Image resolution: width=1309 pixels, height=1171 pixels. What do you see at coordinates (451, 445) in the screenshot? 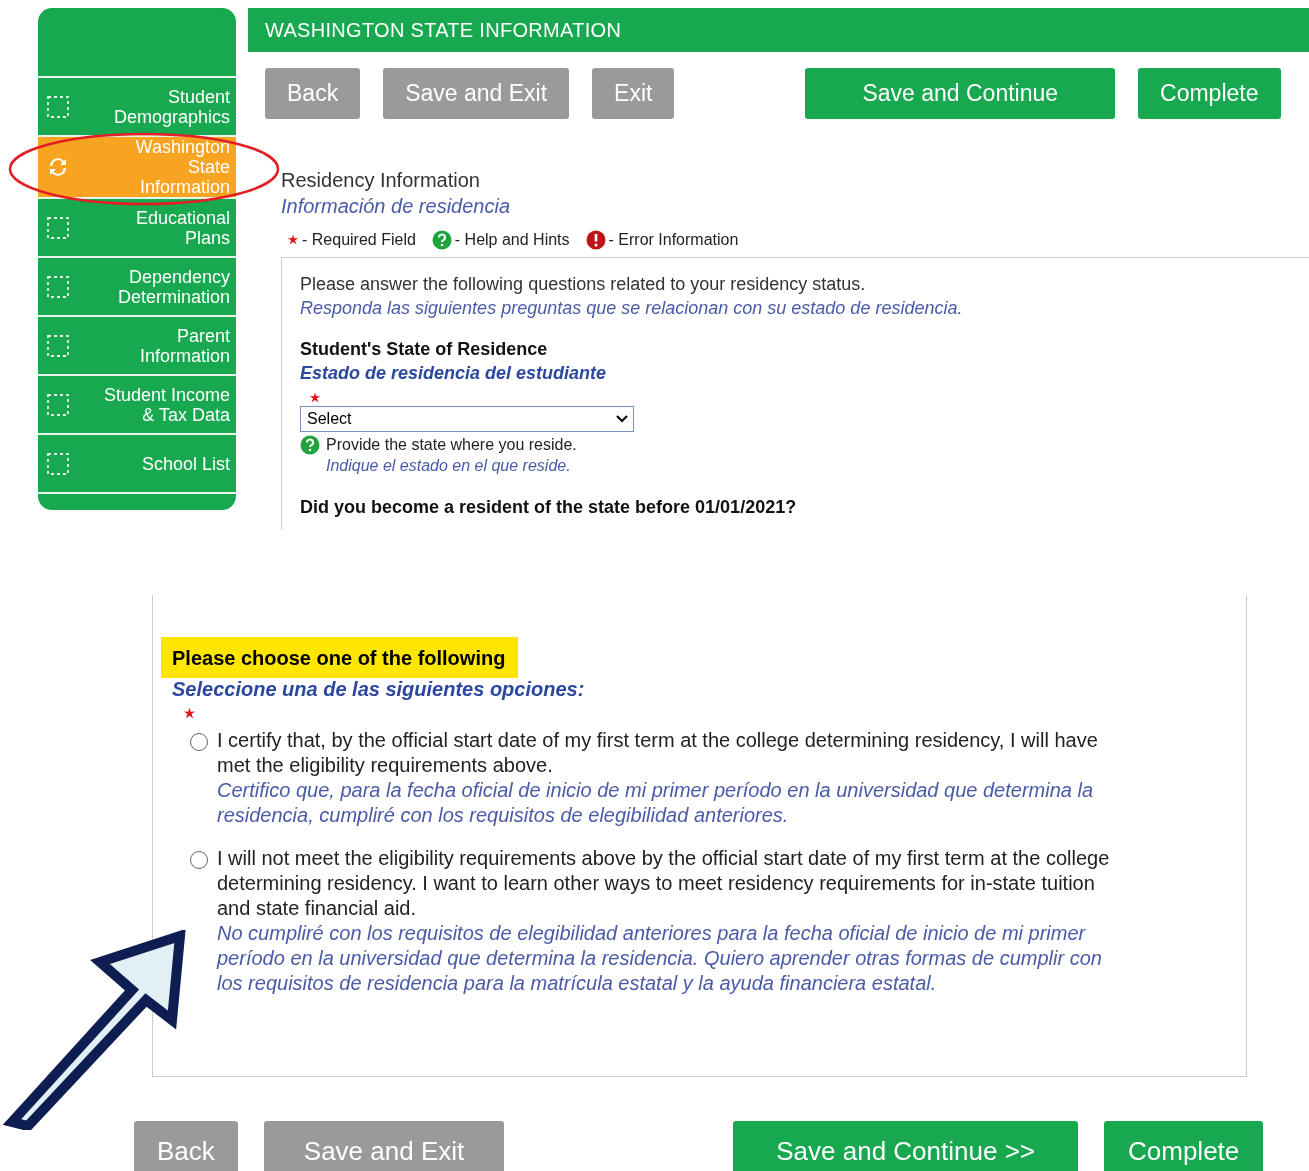
I see `hint-text: Provide the state where you reside.` at bounding box center [451, 445].